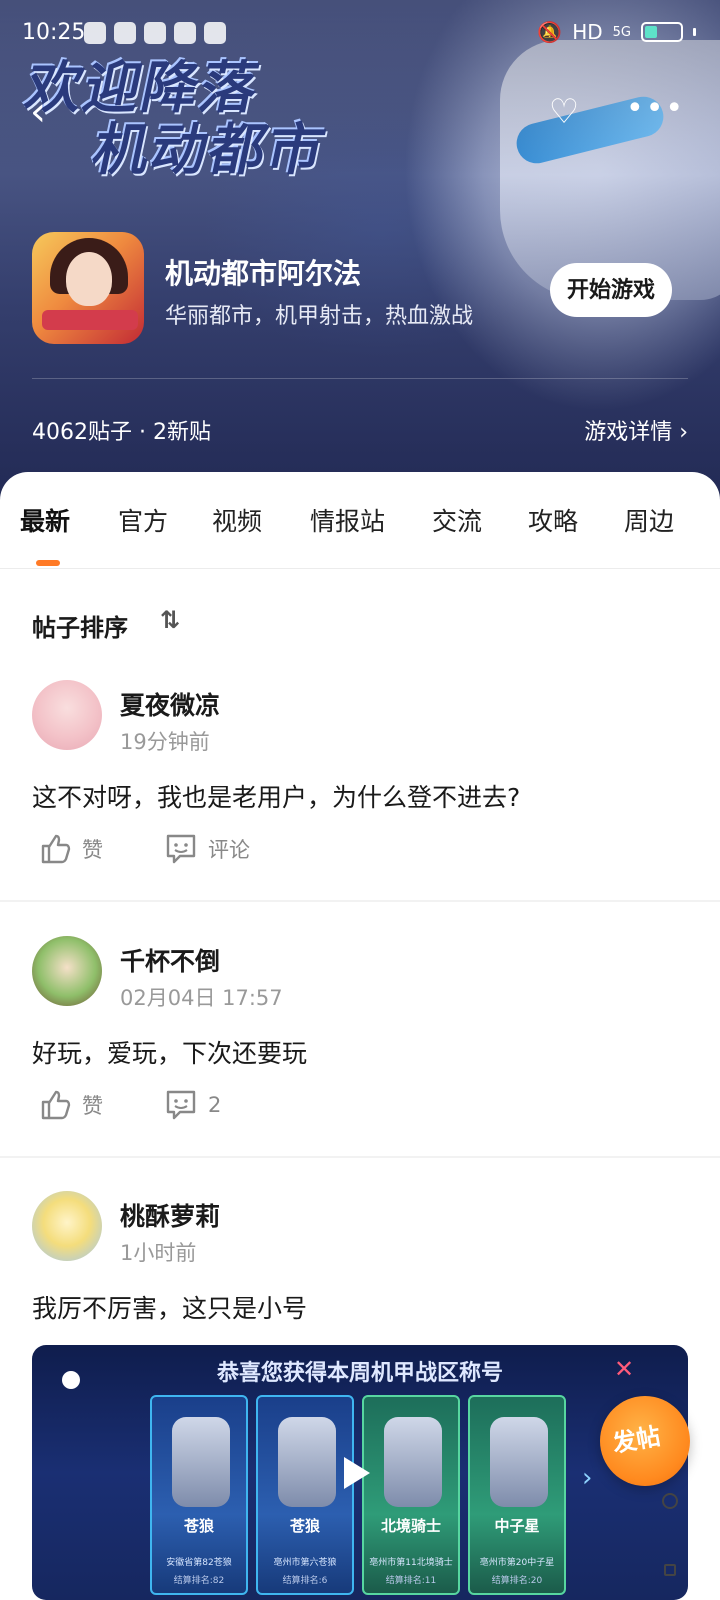  I want to click on post-stats: 4062贴子 · 2新贴, so click(121, 432).